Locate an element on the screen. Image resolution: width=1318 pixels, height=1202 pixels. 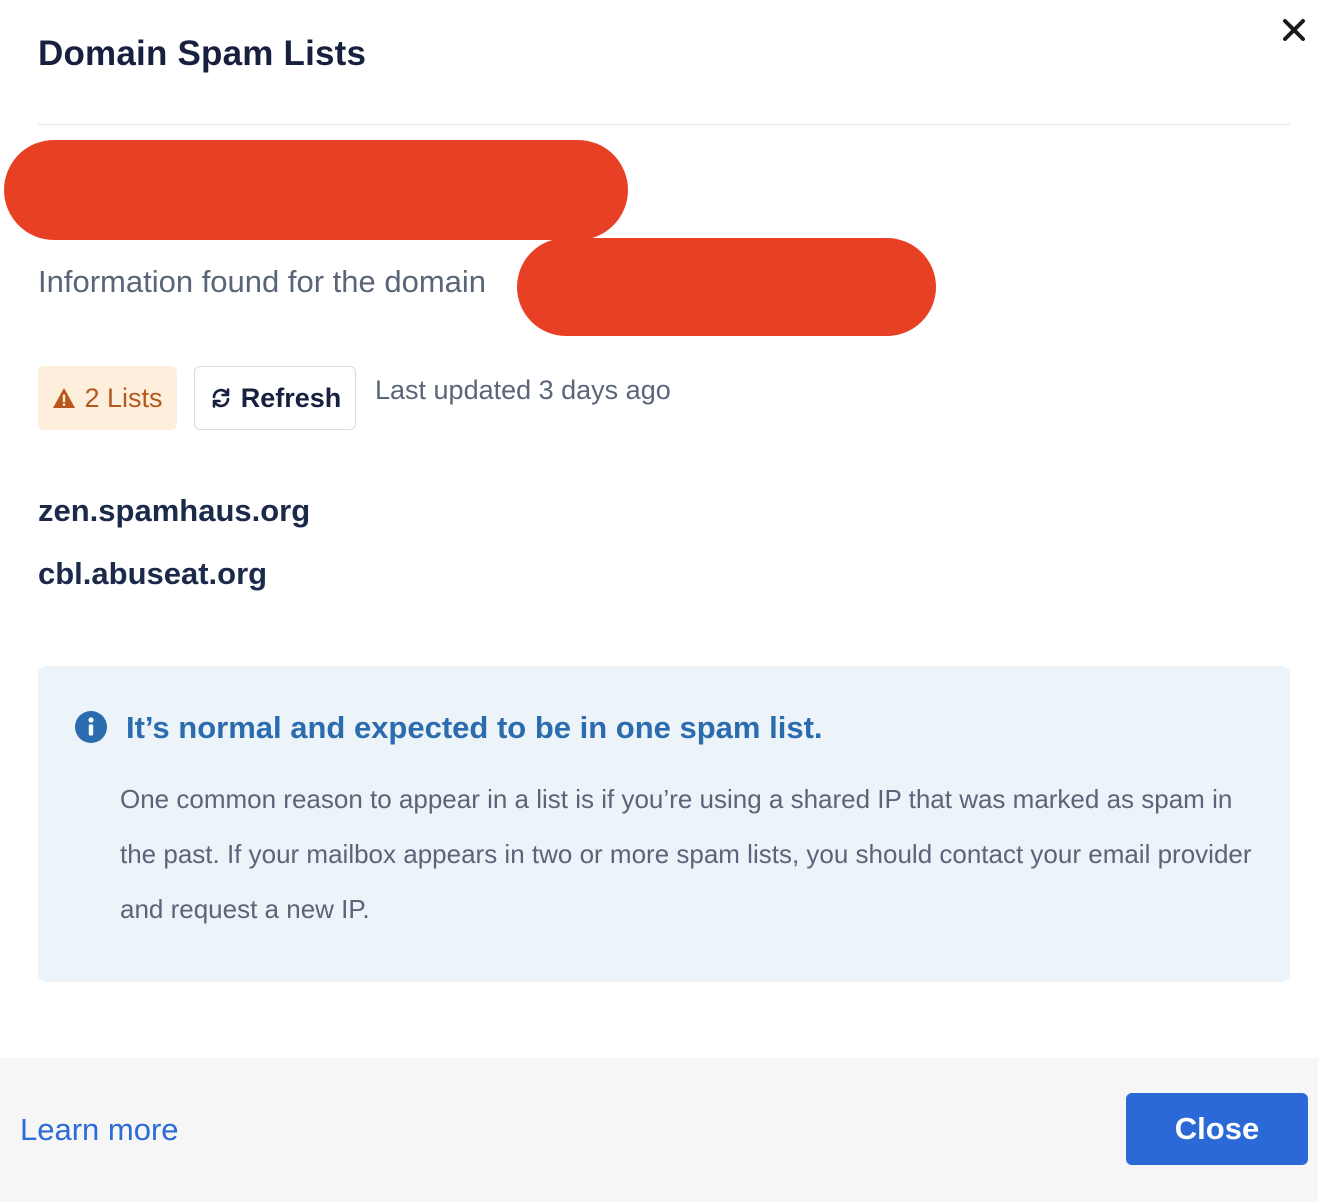
header-divider is located at coordinates (664, 124).